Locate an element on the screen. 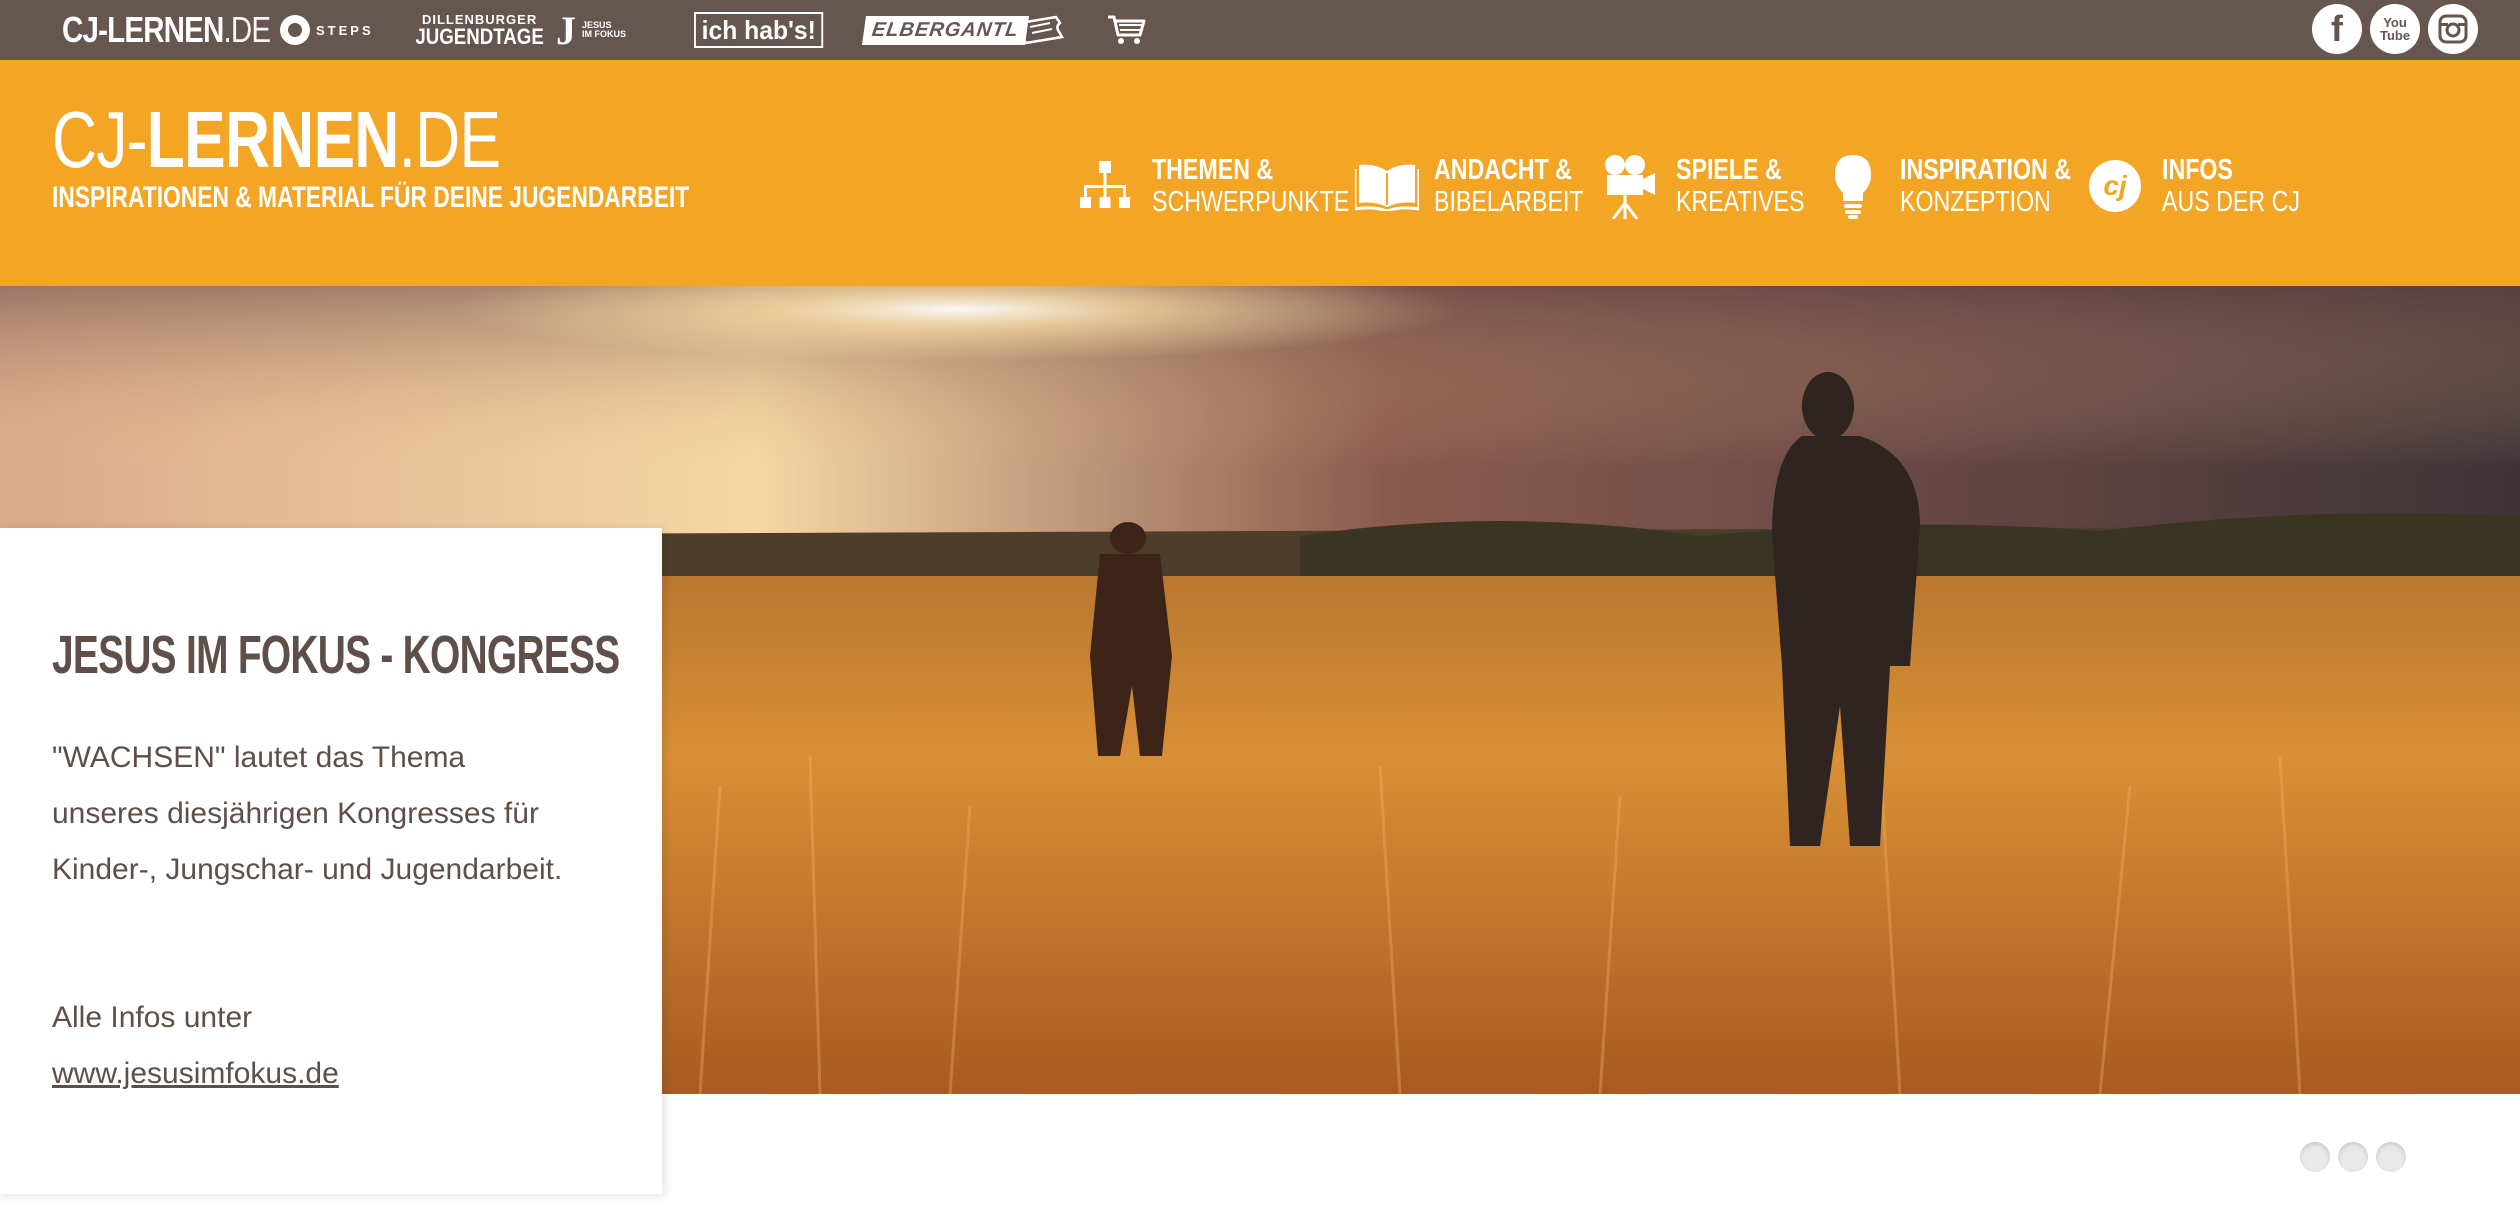  nav-andacht-bibelarbeit: ANDACHT & BIBELARBEIT is located at coordinates (1486, 186).